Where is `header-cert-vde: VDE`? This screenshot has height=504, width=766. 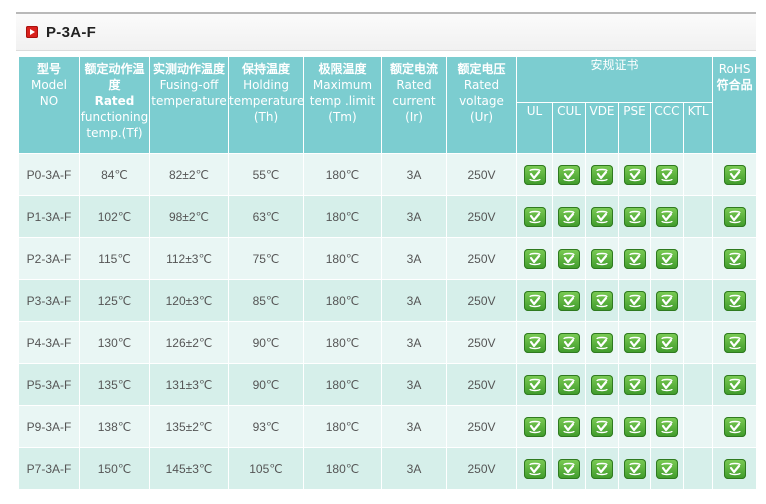
header-cert-vde: VDE is located at coordinates (602, 128).